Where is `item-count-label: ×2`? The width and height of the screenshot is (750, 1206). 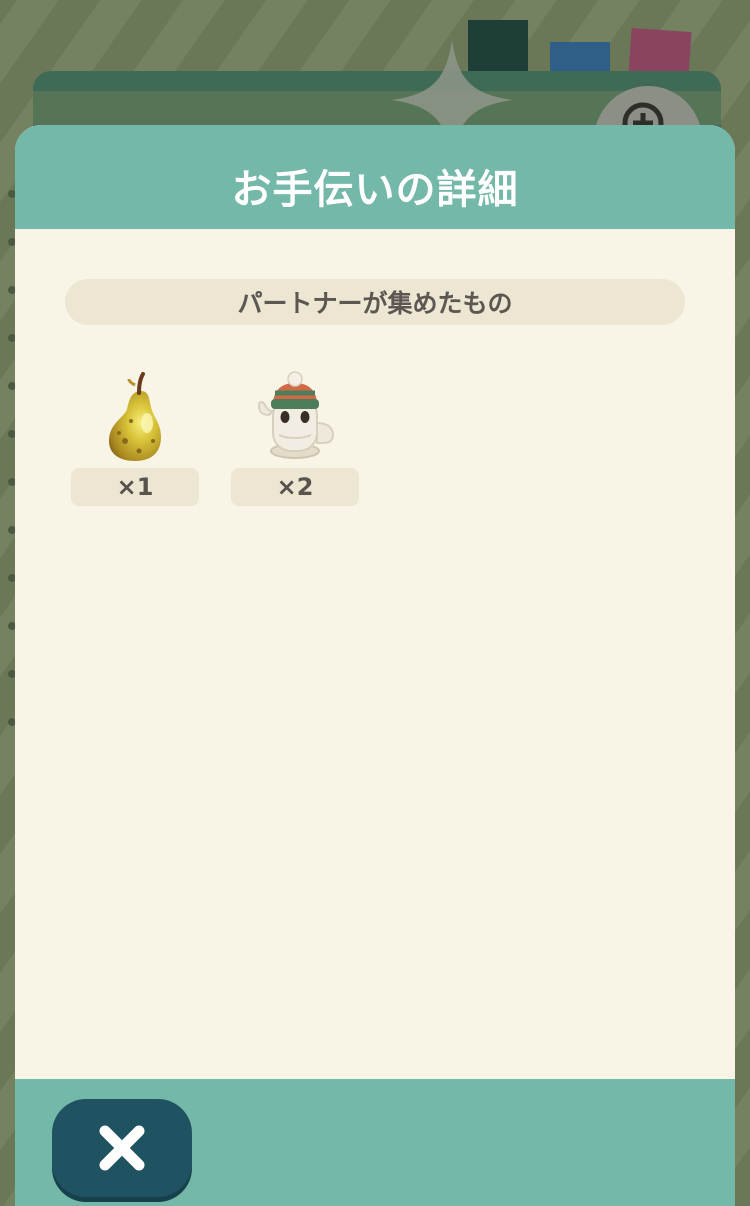 item-count-label: ×2 is located at coordinates (295, 487).